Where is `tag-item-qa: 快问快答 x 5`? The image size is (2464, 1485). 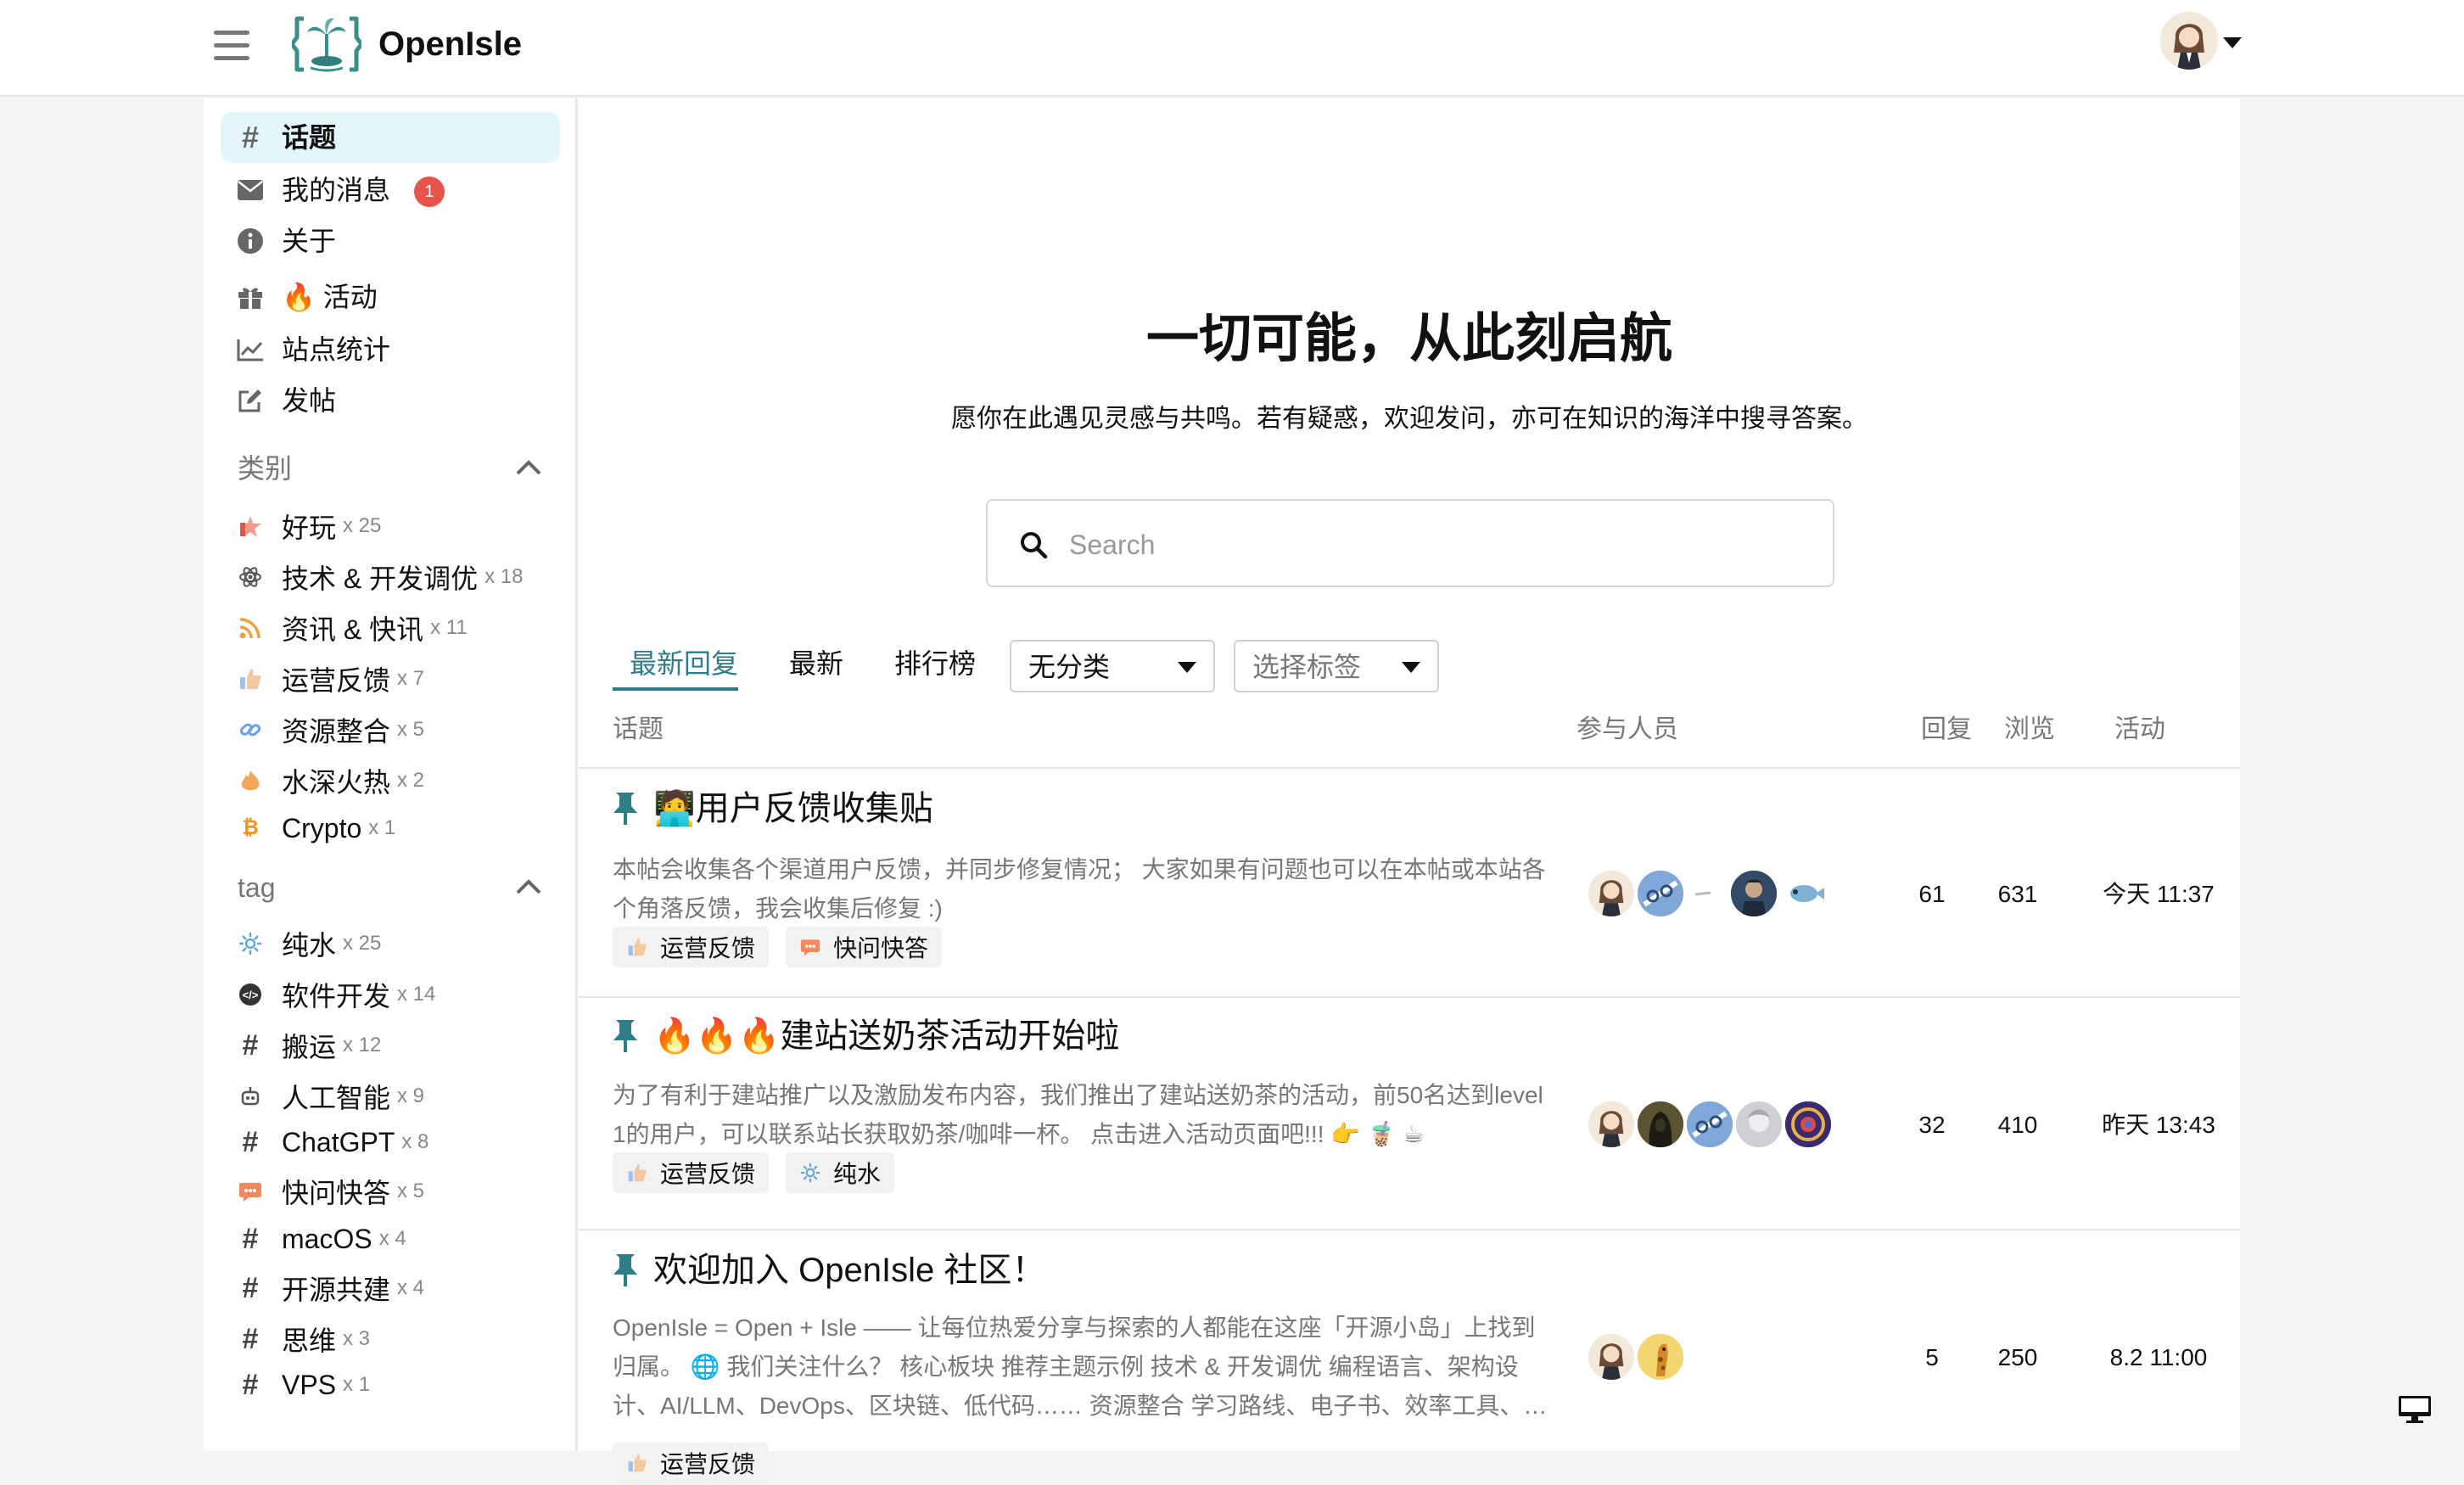
tag-item-qa: 快问快答 x 5 is located at coordinates (331, 1191).